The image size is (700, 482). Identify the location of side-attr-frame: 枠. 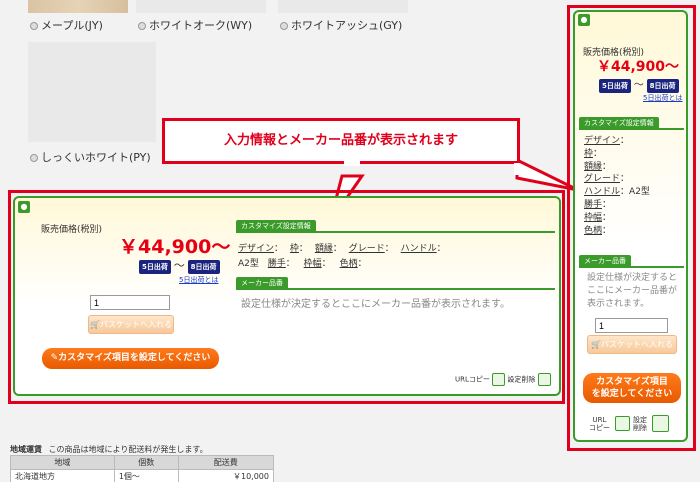
(588, 154).